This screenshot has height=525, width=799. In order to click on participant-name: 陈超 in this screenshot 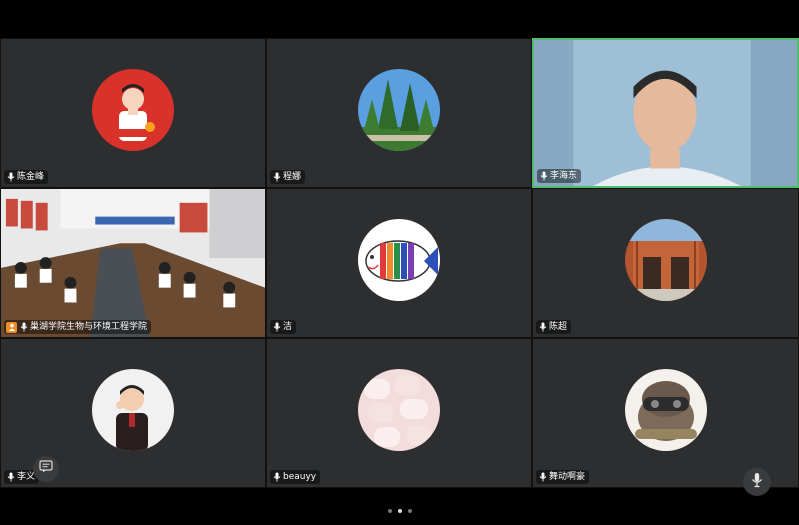, I will do `click(558, 327)`.